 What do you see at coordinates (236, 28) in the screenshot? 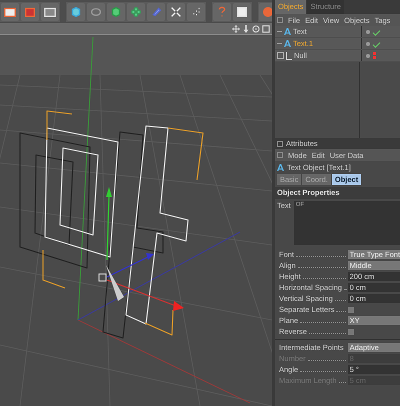
I see `move-icon` at bounding box center [236, 28].